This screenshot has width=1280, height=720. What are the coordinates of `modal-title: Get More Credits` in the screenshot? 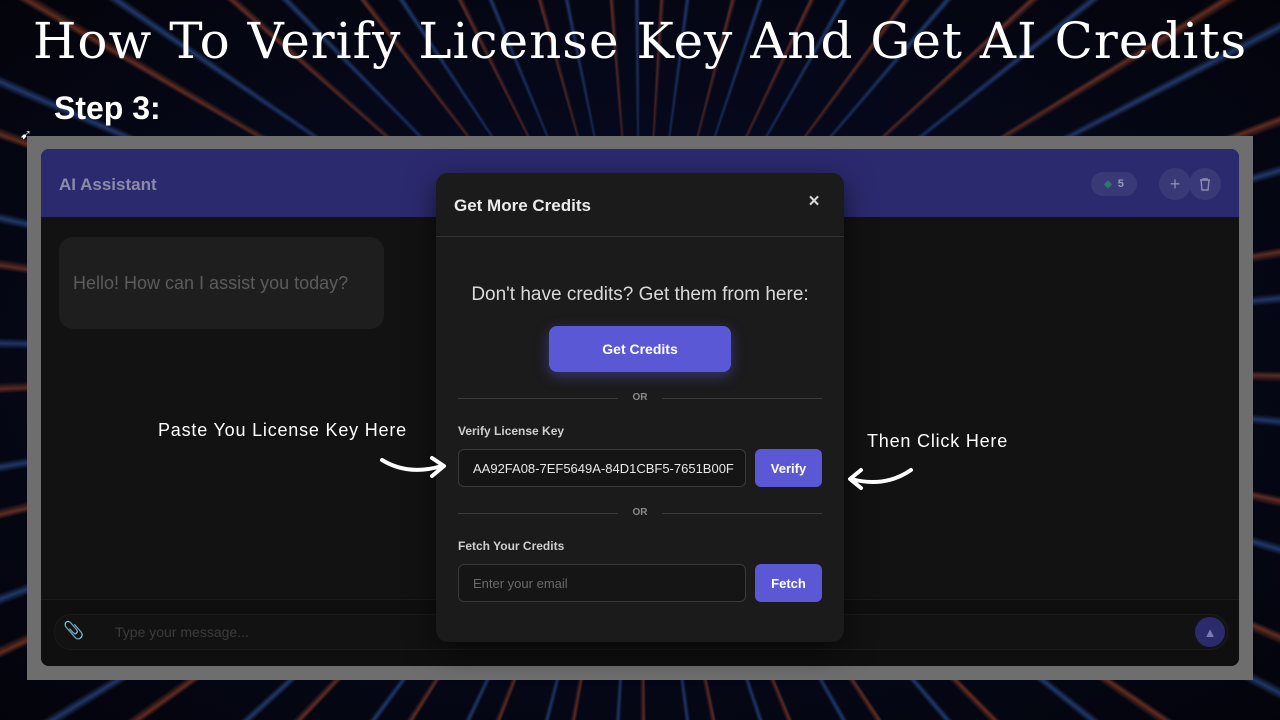 It's located at (522, 205).